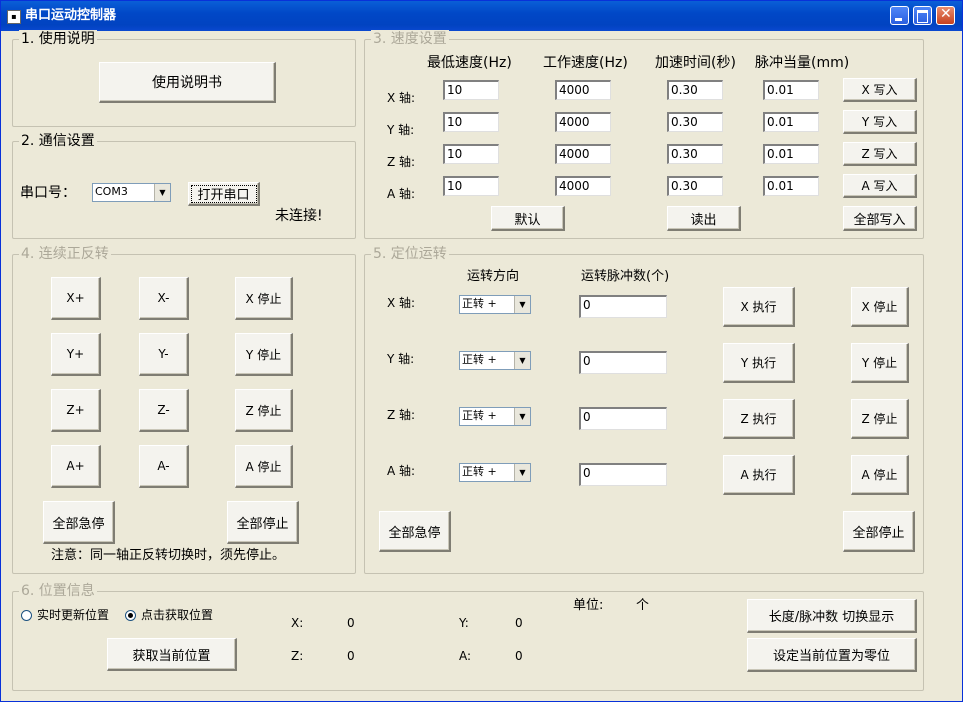 The image size is (963, 702). Describe the element at coordinates (583, 122) in the screenshot. I see `speed-y-work-input: 4000` at that location.